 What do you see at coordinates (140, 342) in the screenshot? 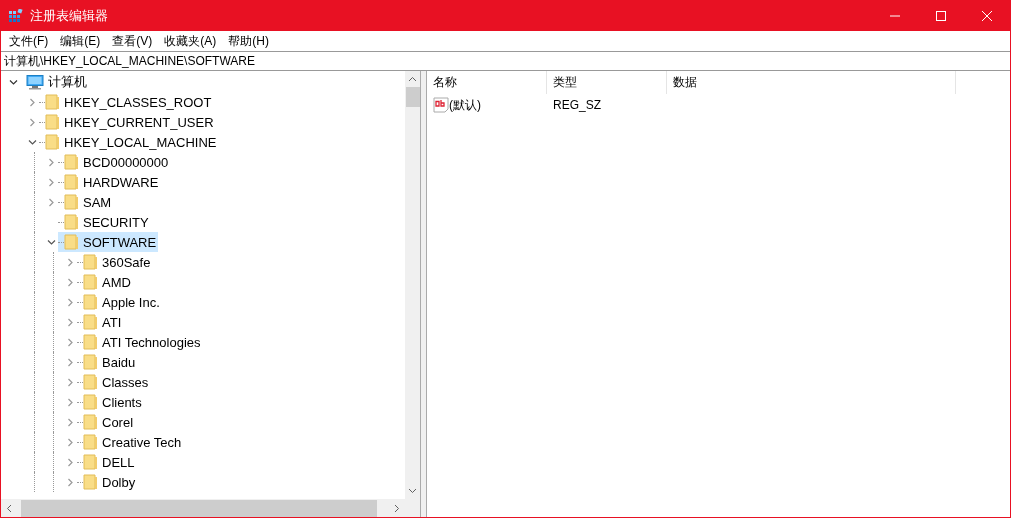
I see `tree-item: ATI Technologies` at bounding box center [140, 342].